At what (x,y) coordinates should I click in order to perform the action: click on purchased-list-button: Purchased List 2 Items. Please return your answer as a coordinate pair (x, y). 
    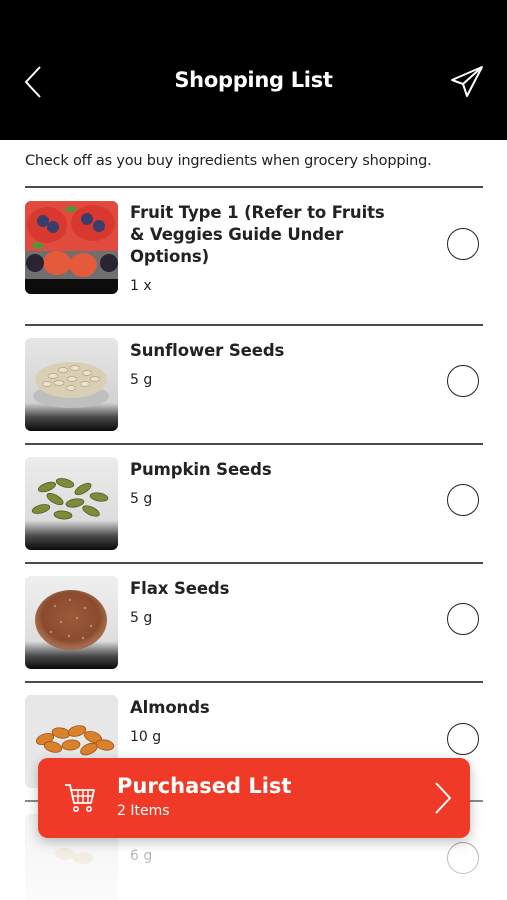
    Looking at the image, I should click on (254, 798).